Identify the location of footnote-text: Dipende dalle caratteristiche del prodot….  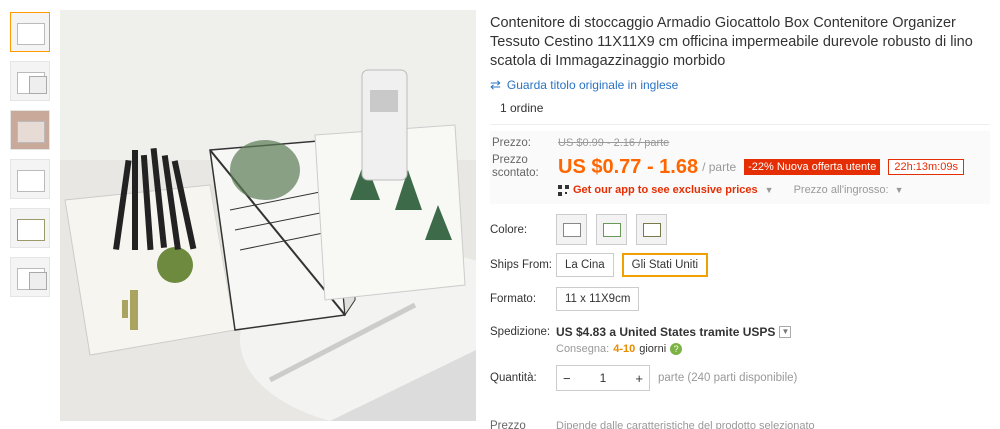
(685, 424).